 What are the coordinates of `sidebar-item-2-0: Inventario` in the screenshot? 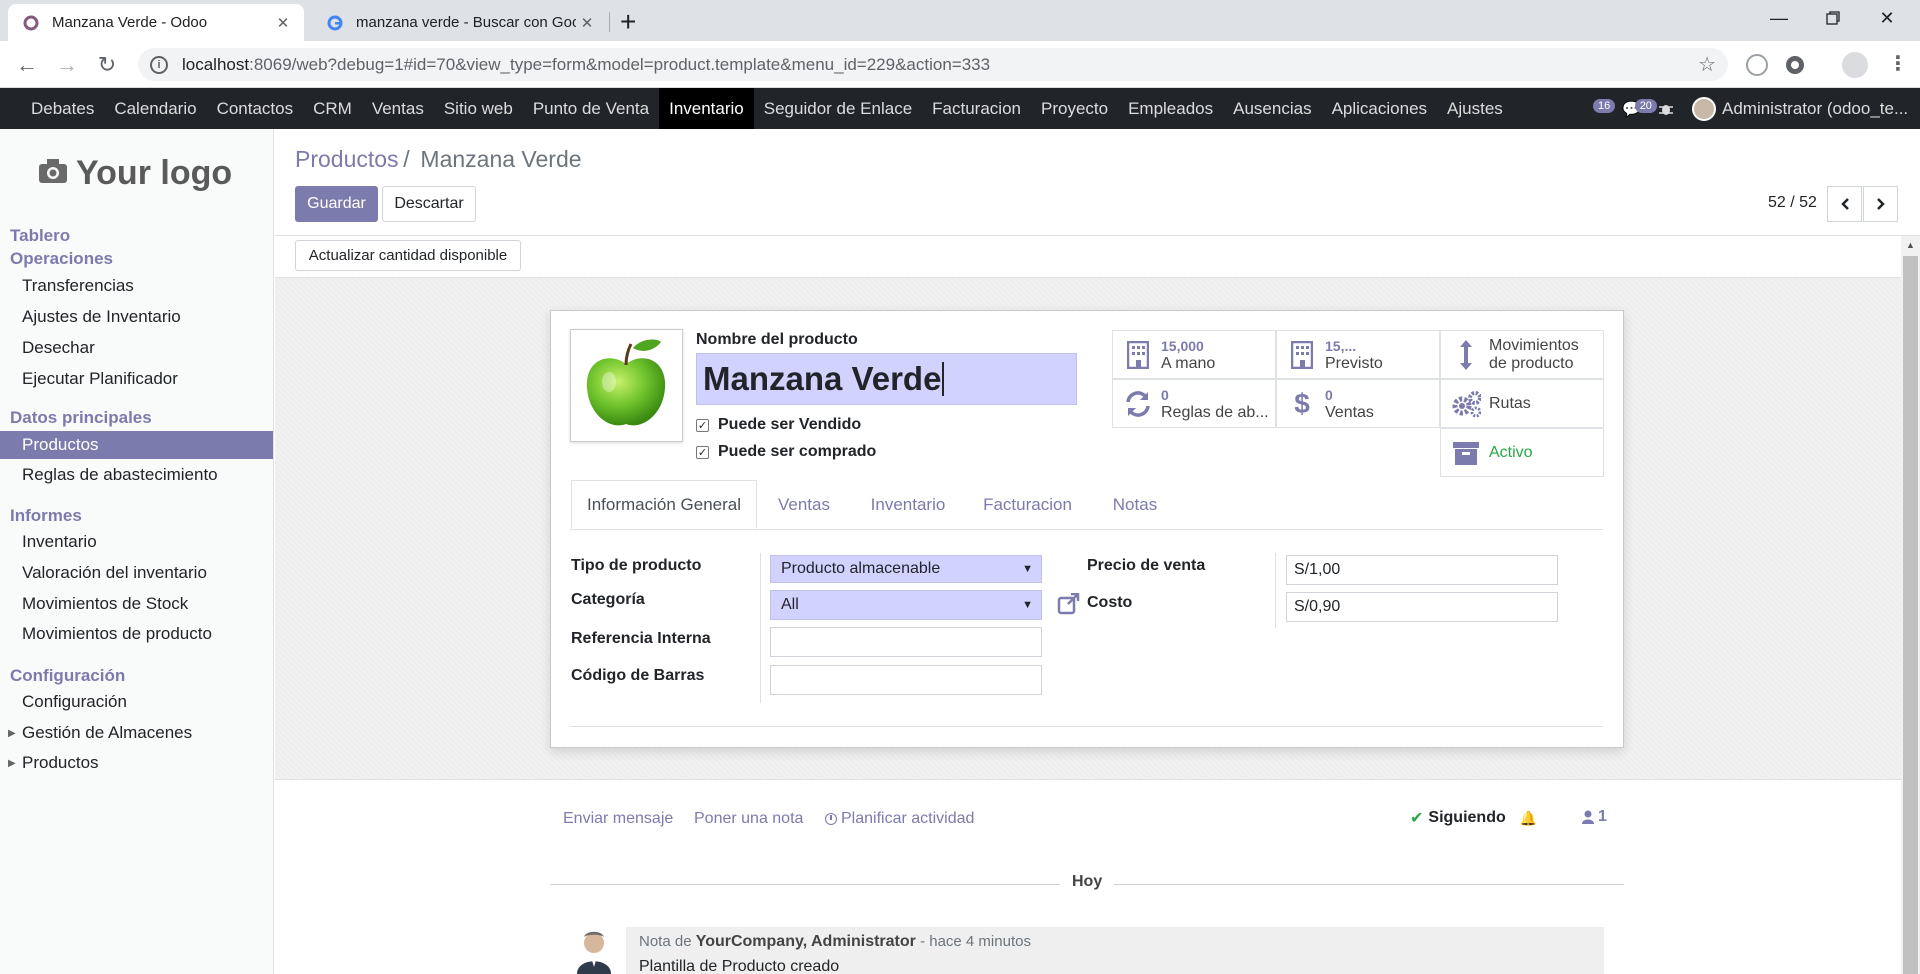 It's located at (136, 542).